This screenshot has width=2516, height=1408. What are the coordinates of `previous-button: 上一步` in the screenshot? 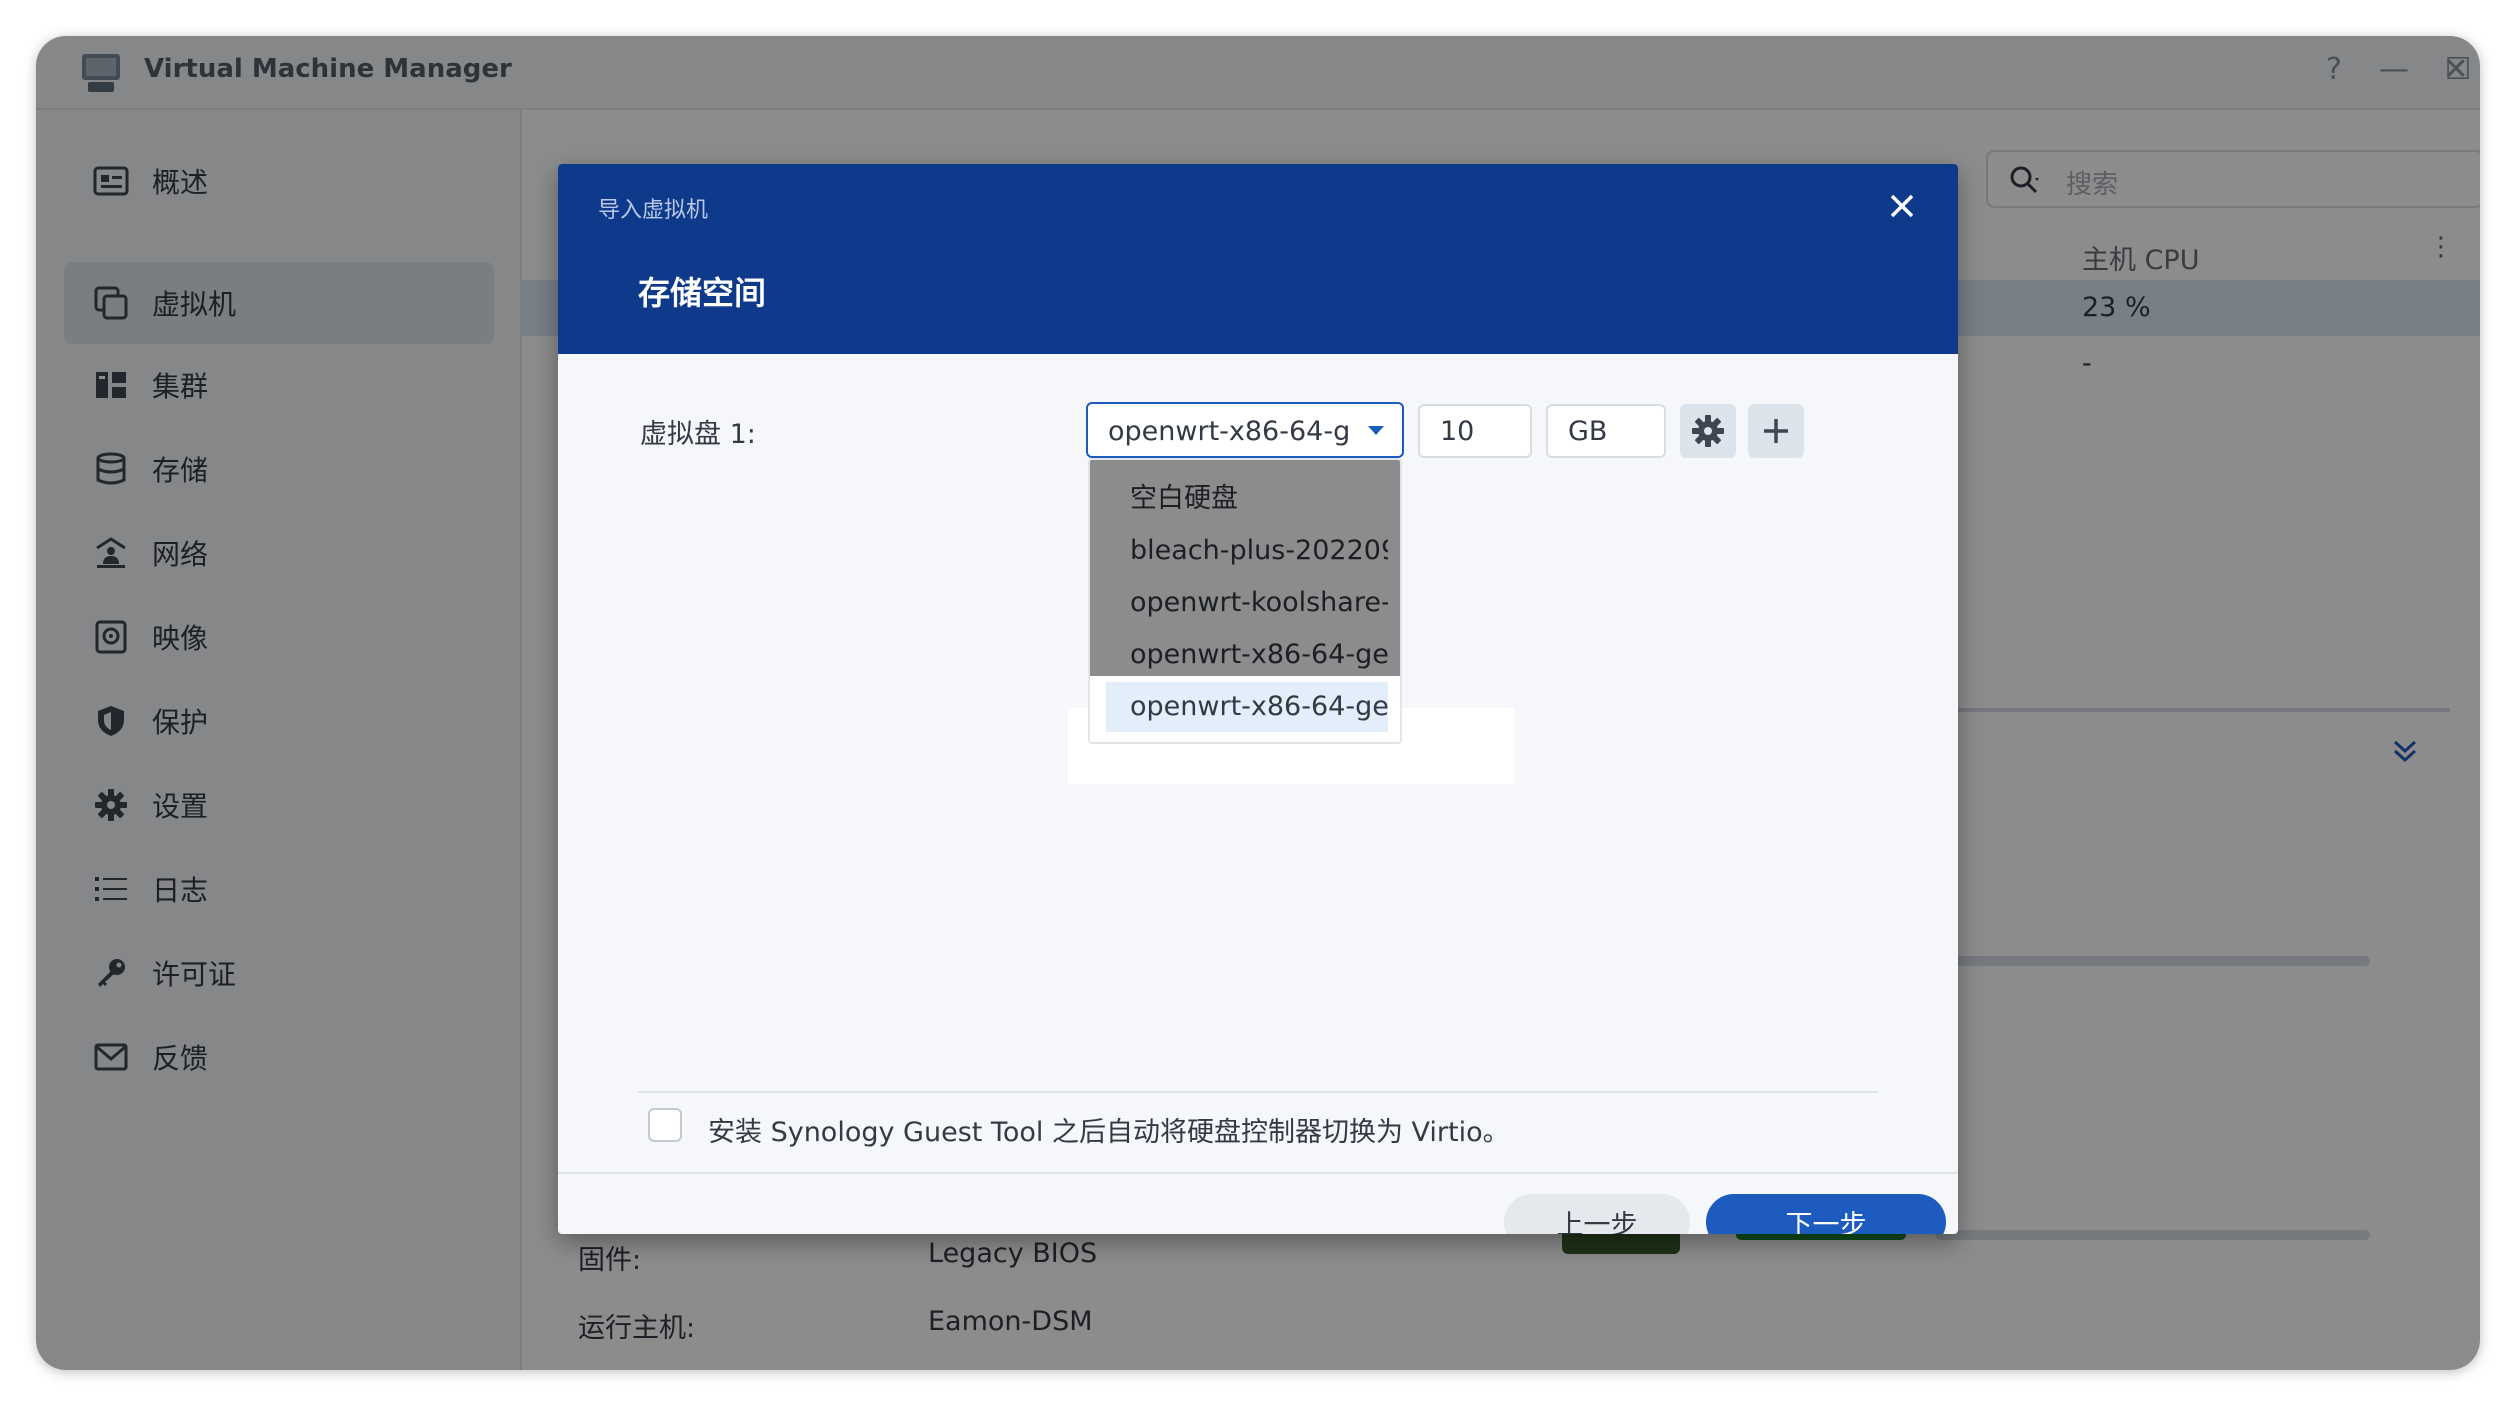 It's located at (1597, 1214).